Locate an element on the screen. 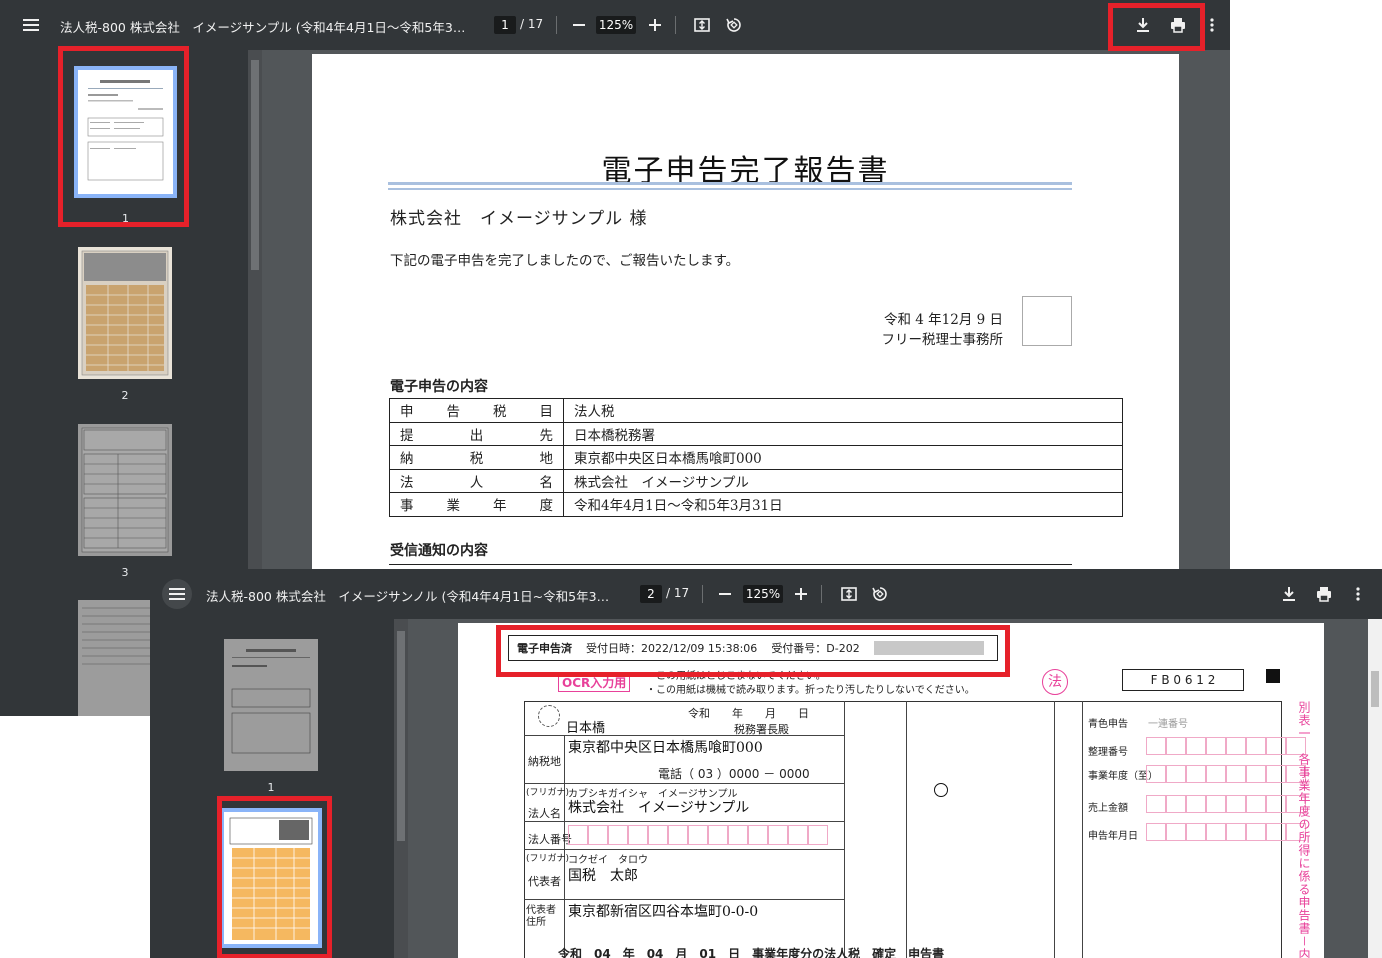 The height and width of the screenshot is (958, 1382). sales-label: 売上金額 is located at coordinates (1108, 808).